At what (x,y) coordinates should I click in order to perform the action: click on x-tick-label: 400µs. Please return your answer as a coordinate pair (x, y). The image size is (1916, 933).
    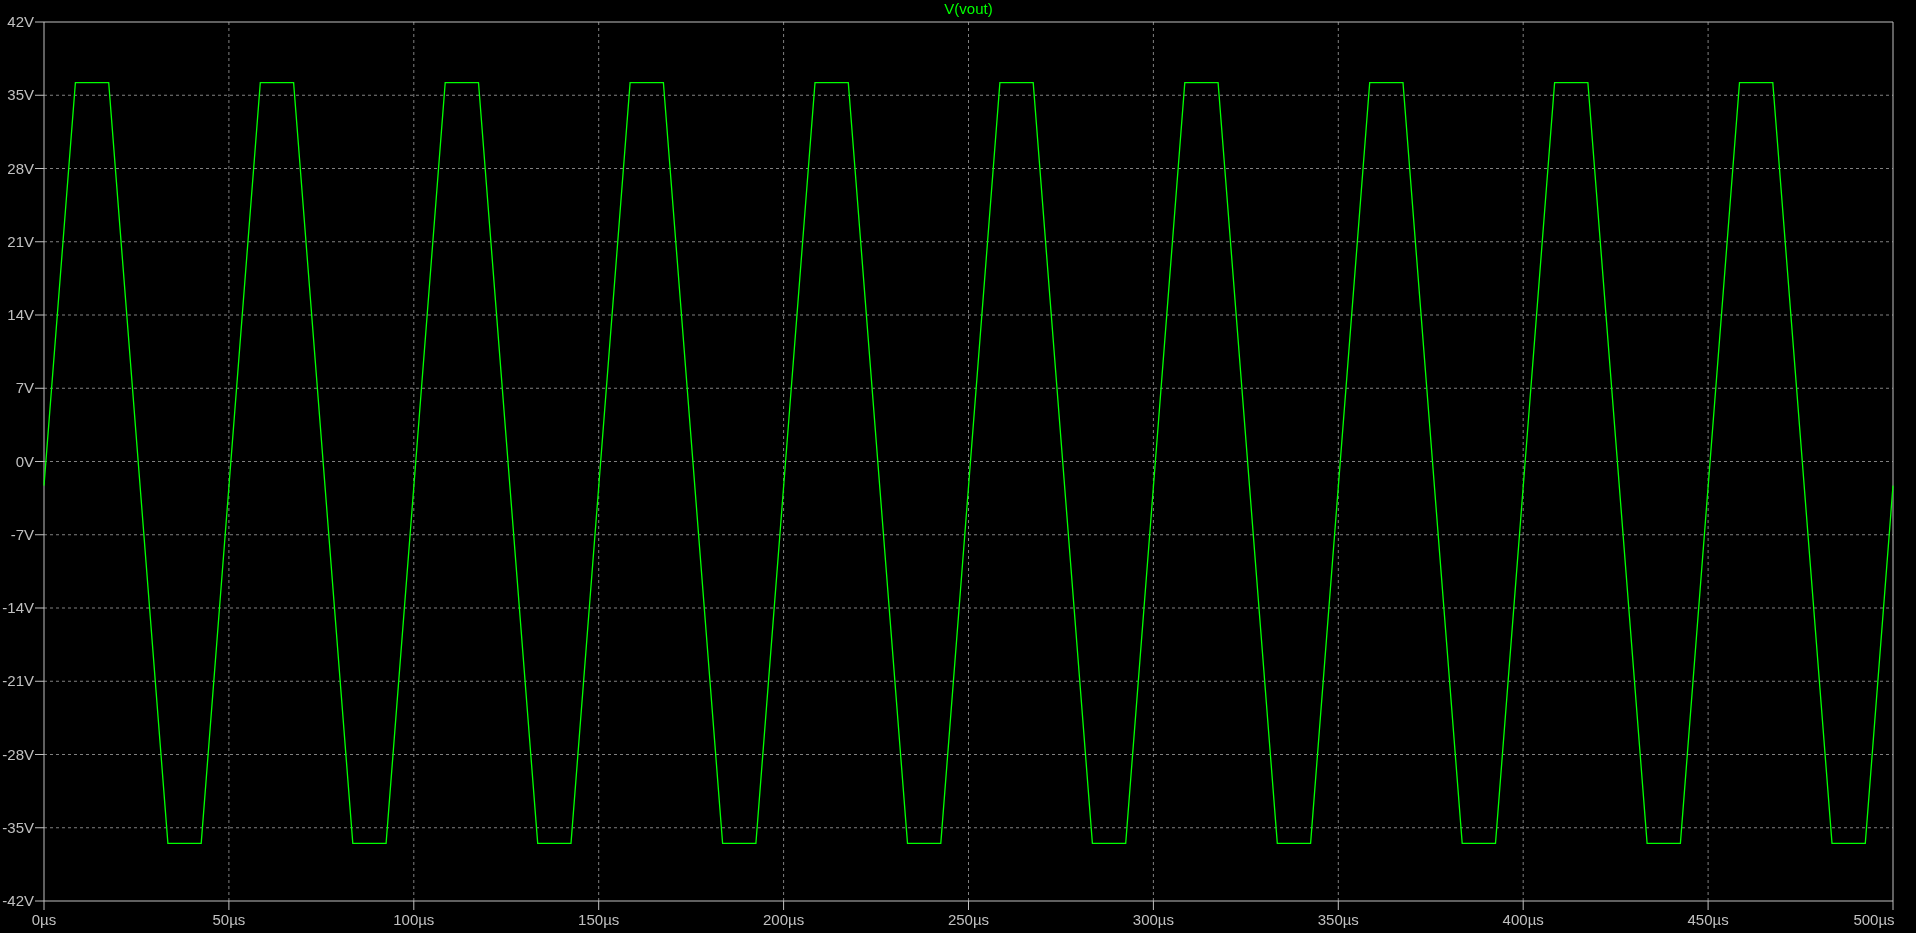
    Looking at the image, I should click on (1523, 919).